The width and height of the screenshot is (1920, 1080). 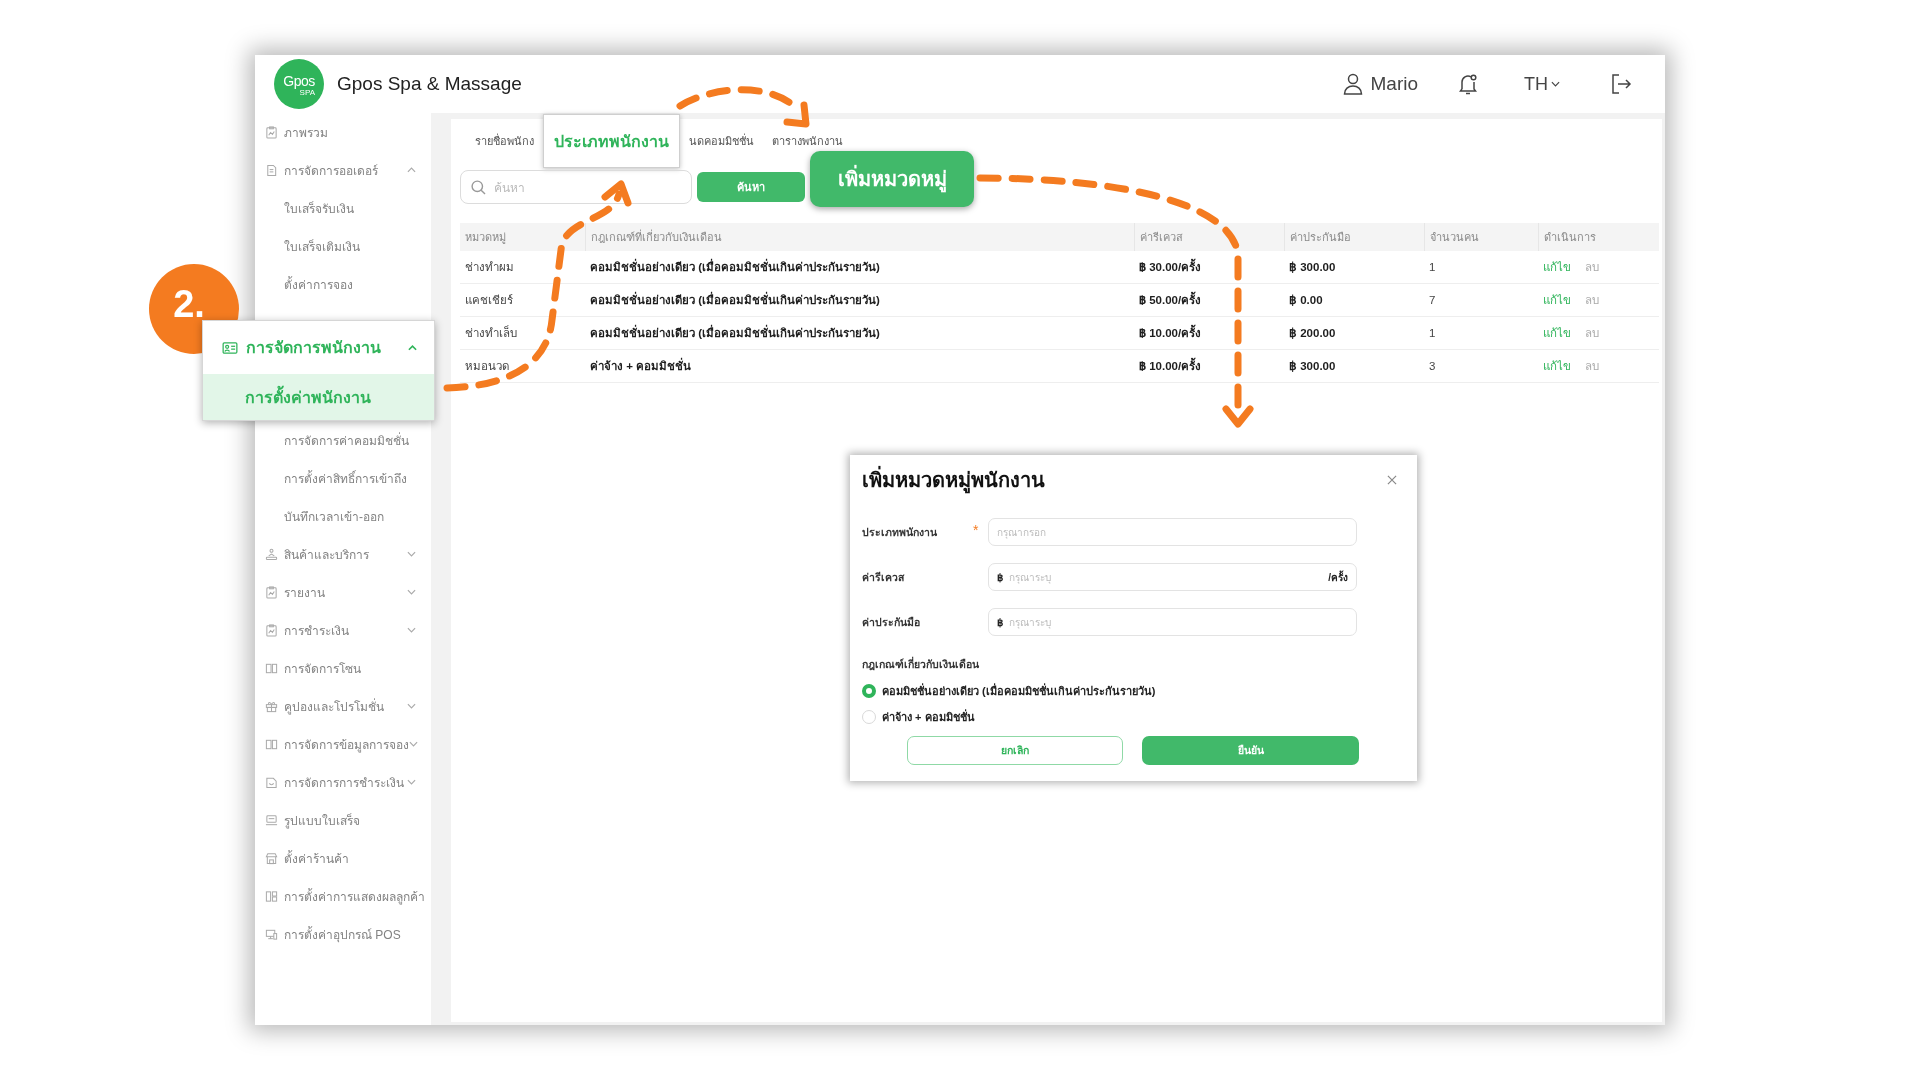 What do you see at coordinates (656, 237) in the screenshot?
I see `column-header: กฎเกณฑ์ที่เกี่ยวกับเงินเดือน` at bounding box center [656, 237].